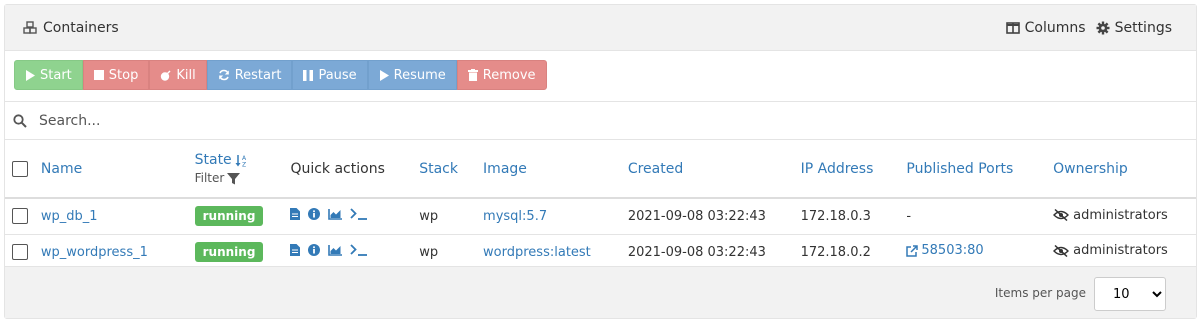  I want to click on state-filter: Filter, so click(243, 178).